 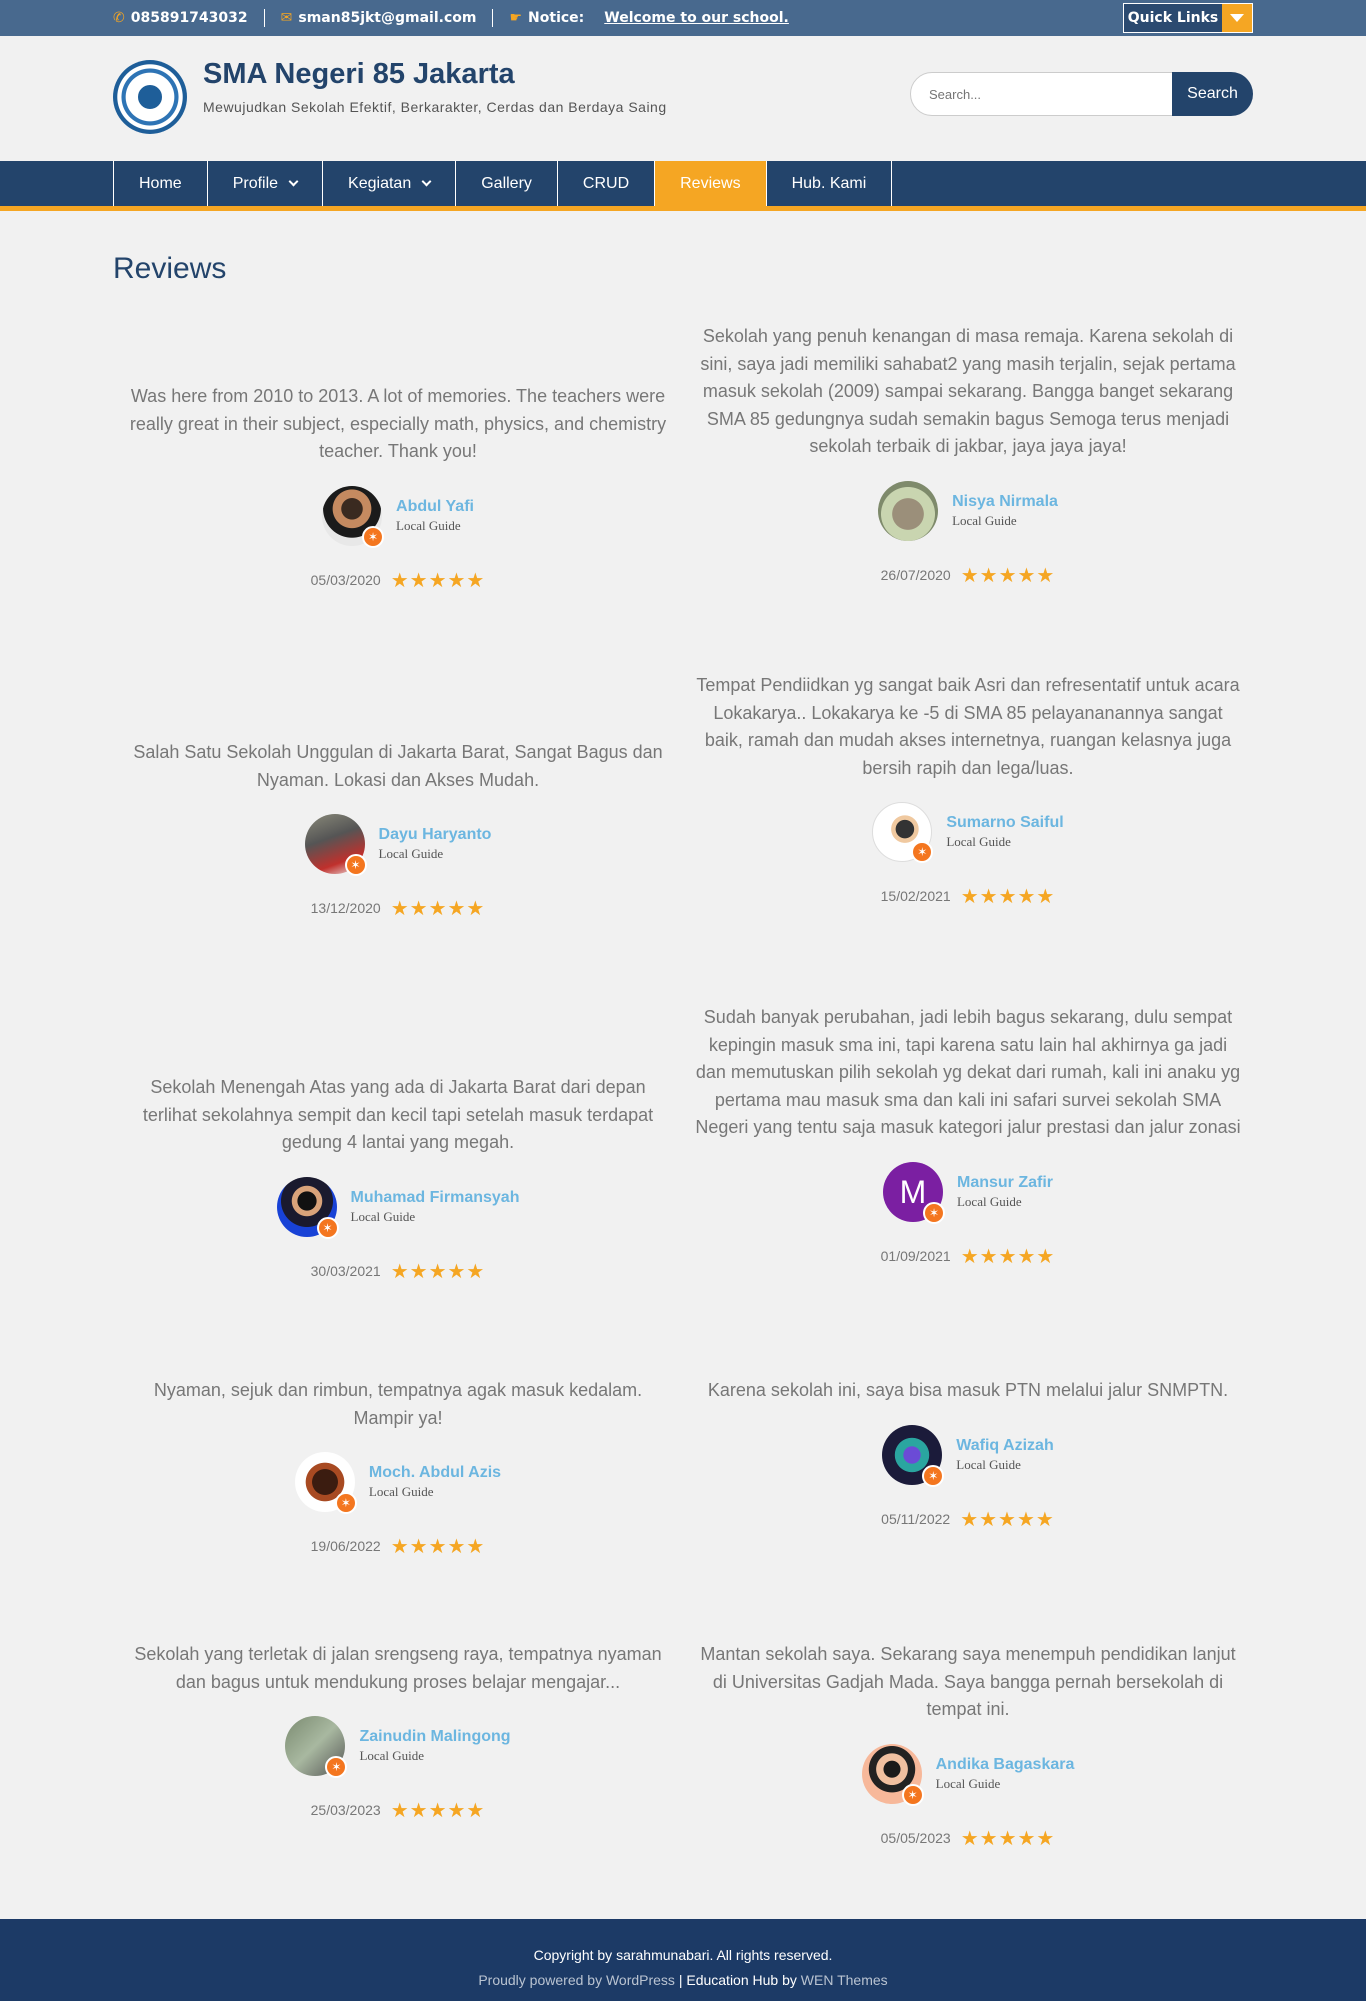 I want to click on phone-icon: ✆, so click(x=119, y=18).